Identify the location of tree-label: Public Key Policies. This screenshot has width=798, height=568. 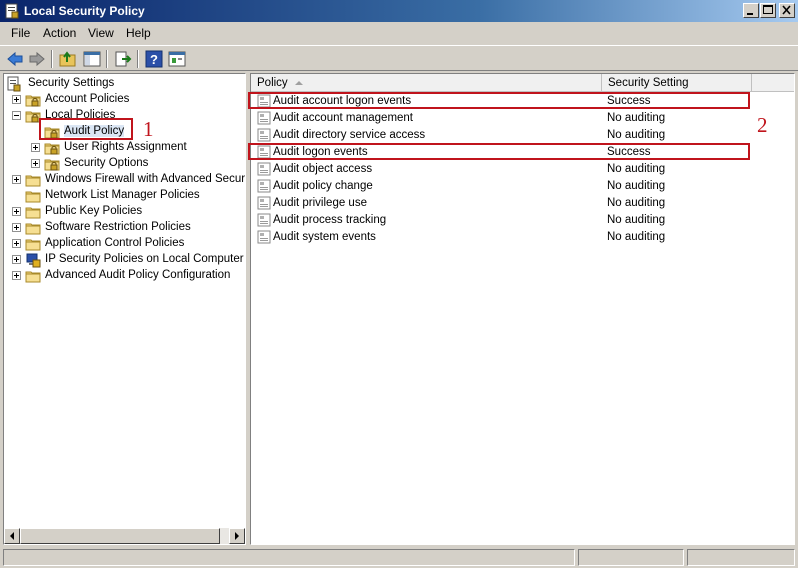
(94, 211).